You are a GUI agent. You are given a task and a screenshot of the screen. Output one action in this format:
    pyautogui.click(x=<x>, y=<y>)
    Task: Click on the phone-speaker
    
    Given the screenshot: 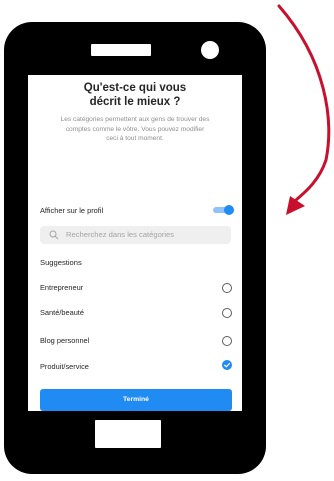 What is the action you would take?
    pyautogui.click(x=121, y=50)
    